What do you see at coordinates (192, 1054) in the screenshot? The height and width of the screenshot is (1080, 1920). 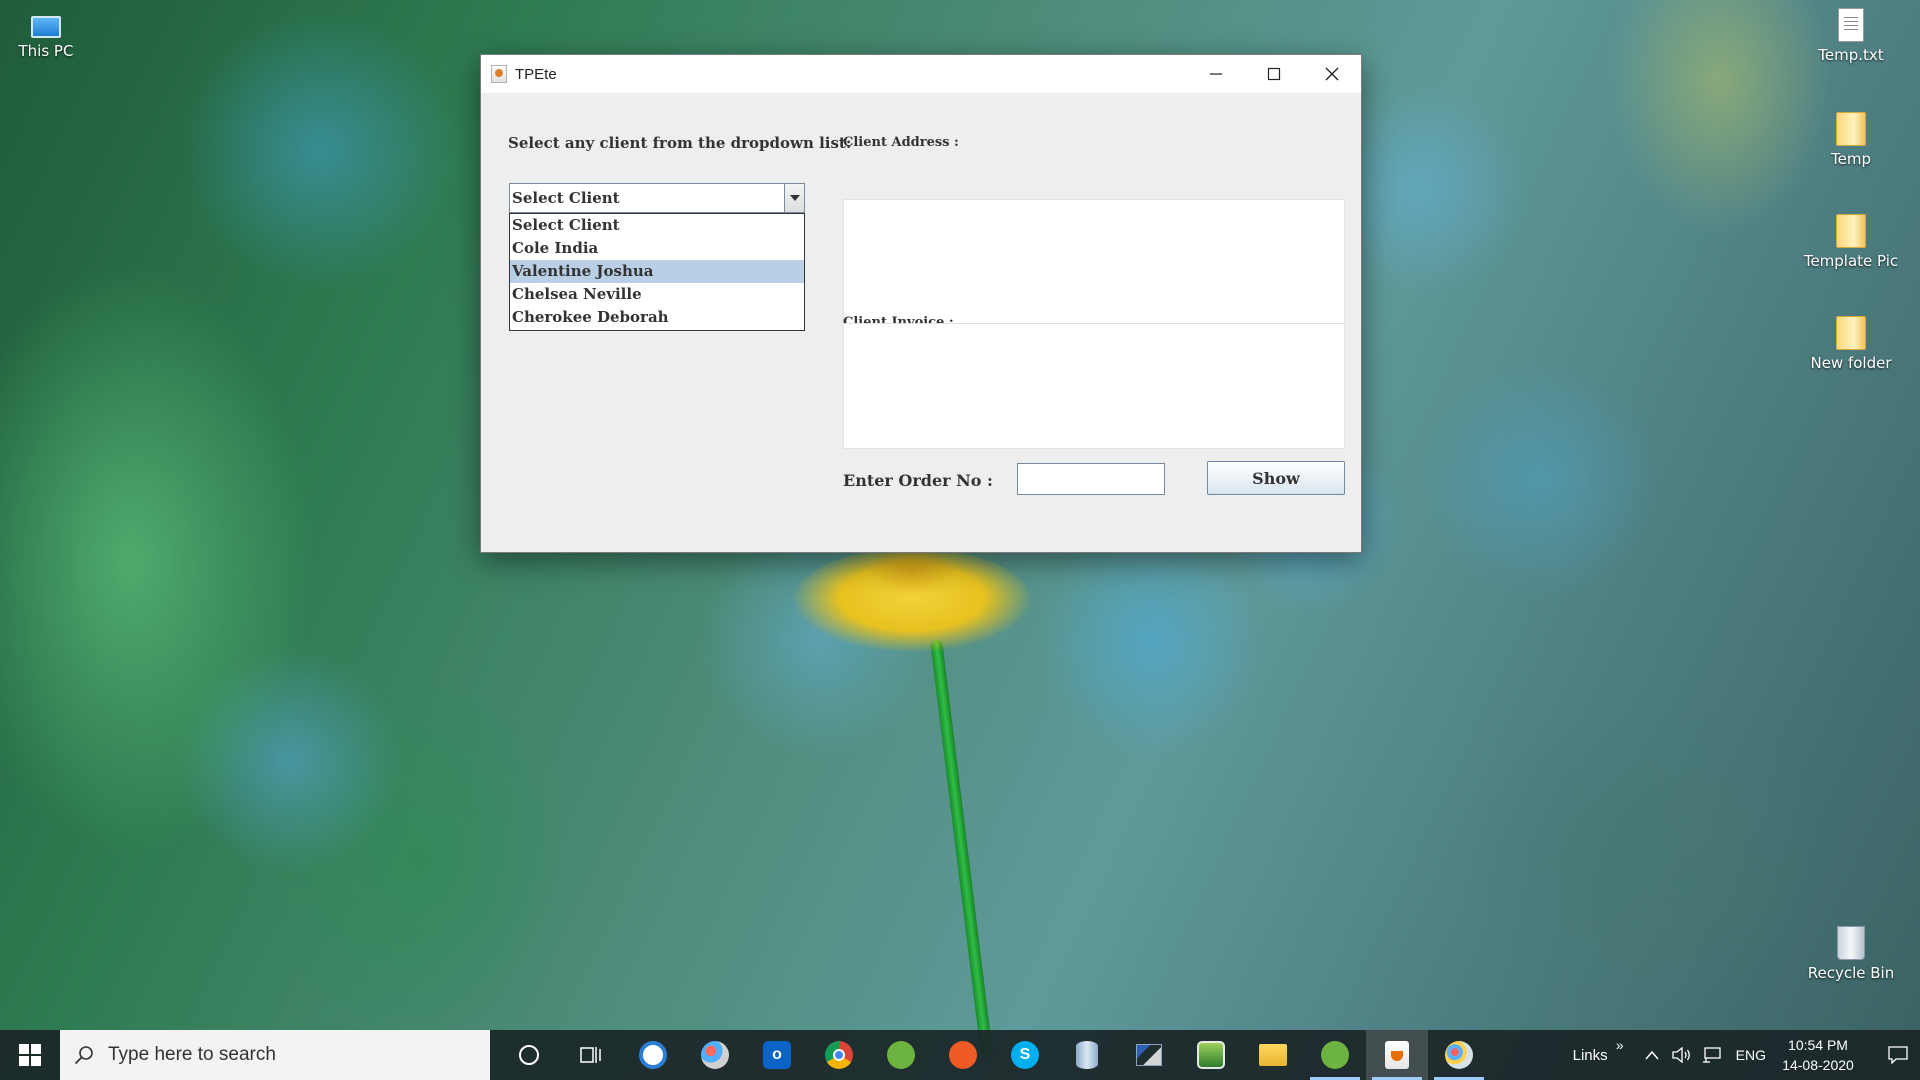 I see `search-placeholder: Type here to search` at bounding box center [192, 1054].